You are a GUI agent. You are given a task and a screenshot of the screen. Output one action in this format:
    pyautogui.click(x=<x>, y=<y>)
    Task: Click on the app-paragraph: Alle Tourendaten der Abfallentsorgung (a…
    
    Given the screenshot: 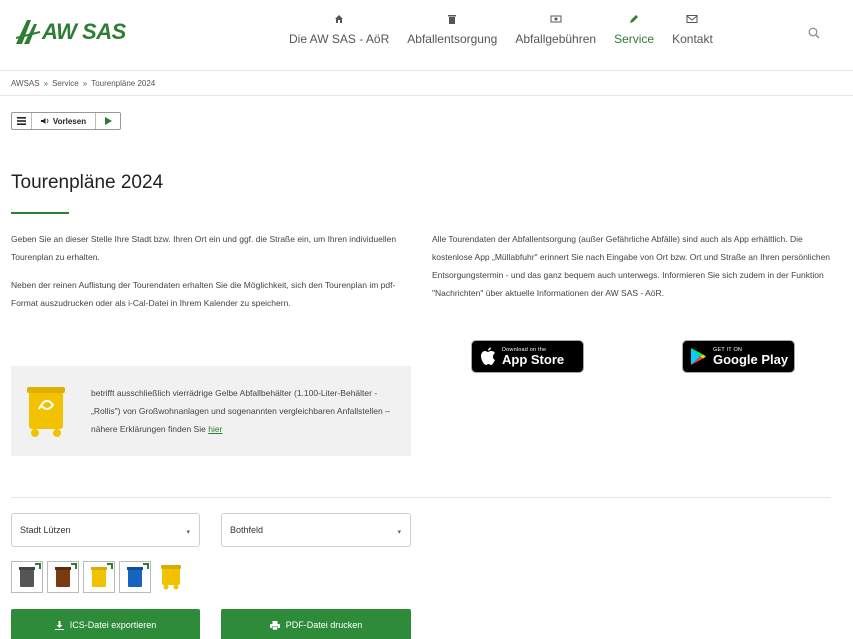 What is the action you would take?
    pyautogui.click(x=631, y=266)
    